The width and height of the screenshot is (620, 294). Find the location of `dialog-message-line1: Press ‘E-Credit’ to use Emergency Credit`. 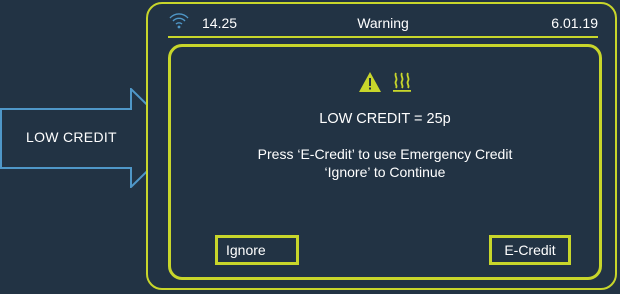

dialog-message-line1: Press ‘E-Credit’ to use Emergency Credit is located at coordinates (385, 154).